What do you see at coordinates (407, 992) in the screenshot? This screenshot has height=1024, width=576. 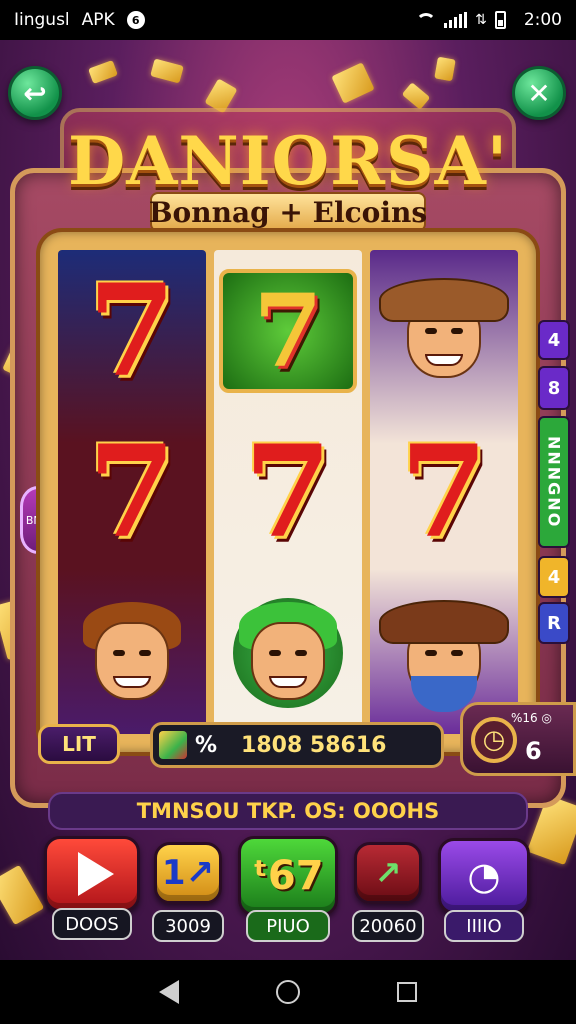 I see `recent-apps-icon` at bounding box center [407, 992].